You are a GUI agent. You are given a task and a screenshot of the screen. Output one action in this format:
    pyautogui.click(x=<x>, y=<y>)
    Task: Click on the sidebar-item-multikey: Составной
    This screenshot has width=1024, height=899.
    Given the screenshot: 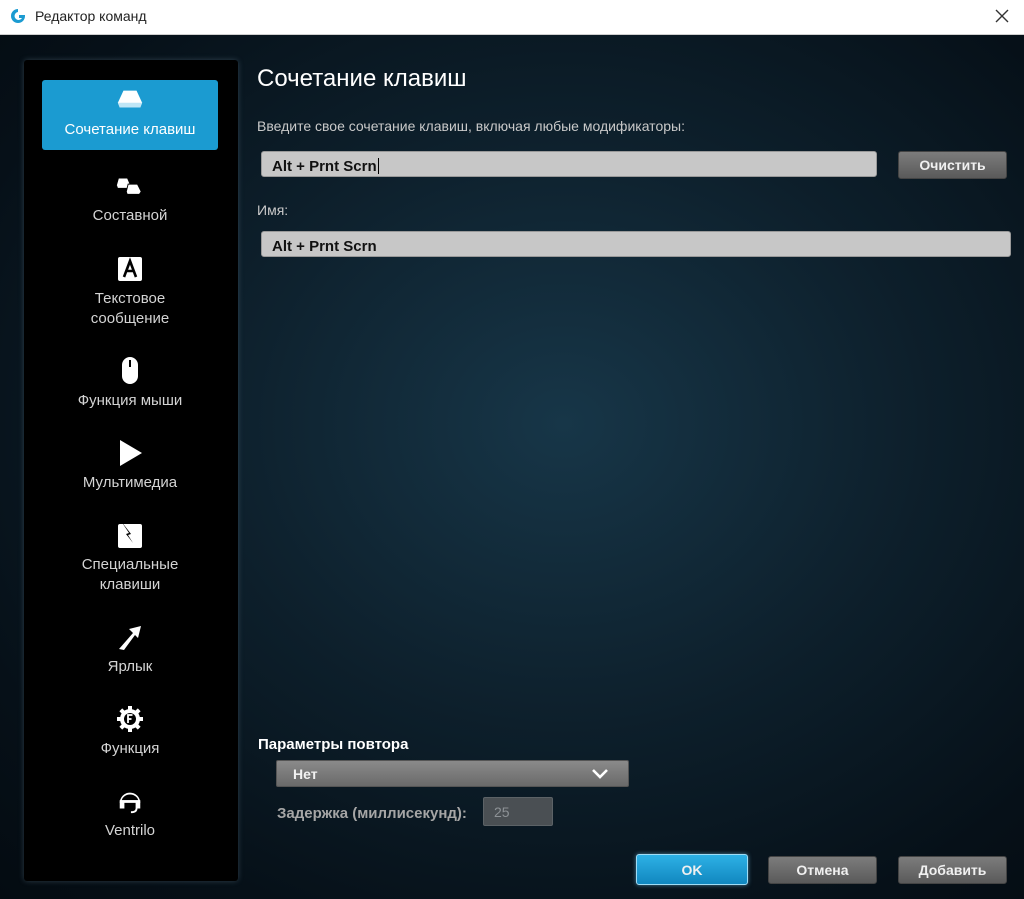 What is the action you would take?
    pyautogui.click(x=130, y=199)
    